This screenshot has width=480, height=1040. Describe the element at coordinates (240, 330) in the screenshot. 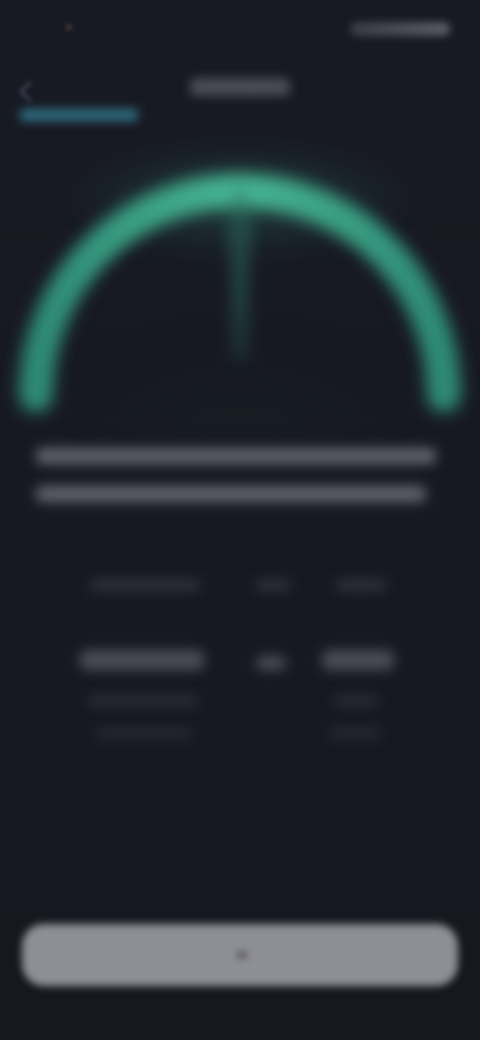

I see `gauge-inner-shade` at that location.